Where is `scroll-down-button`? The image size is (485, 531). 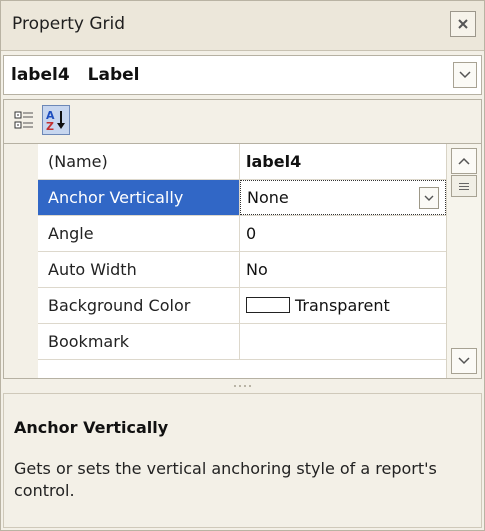
scroll-down-button is located at coordinates (464, 361).